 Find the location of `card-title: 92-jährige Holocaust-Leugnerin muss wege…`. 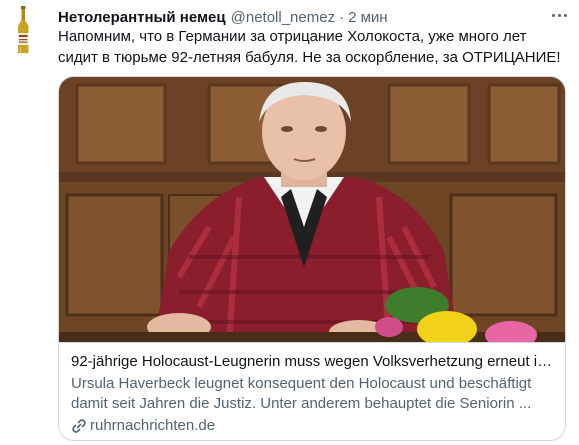

card-title: 92-jährige Holocaust-Leugnerin muss wege… is located at coordinates (313, 362).